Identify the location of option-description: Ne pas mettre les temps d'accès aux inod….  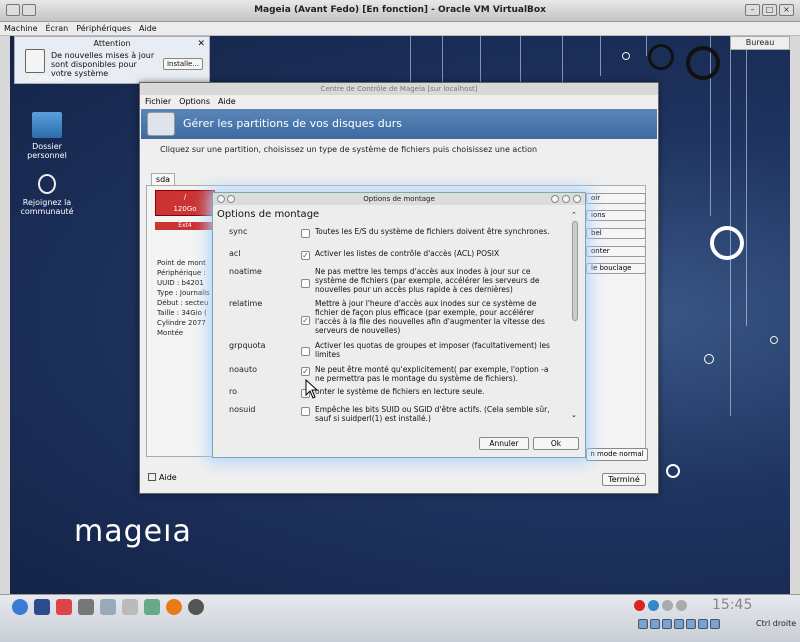
(427, 280).